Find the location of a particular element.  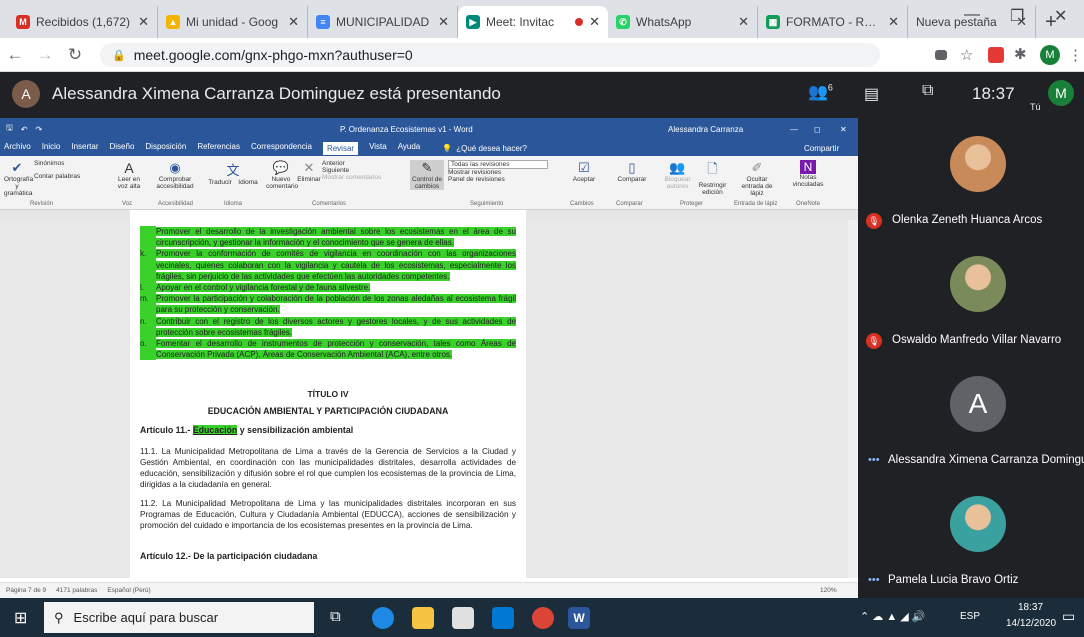

participant-name: Oswaldo Manfredo Villar Navarro is located at coordinates (977, 340).